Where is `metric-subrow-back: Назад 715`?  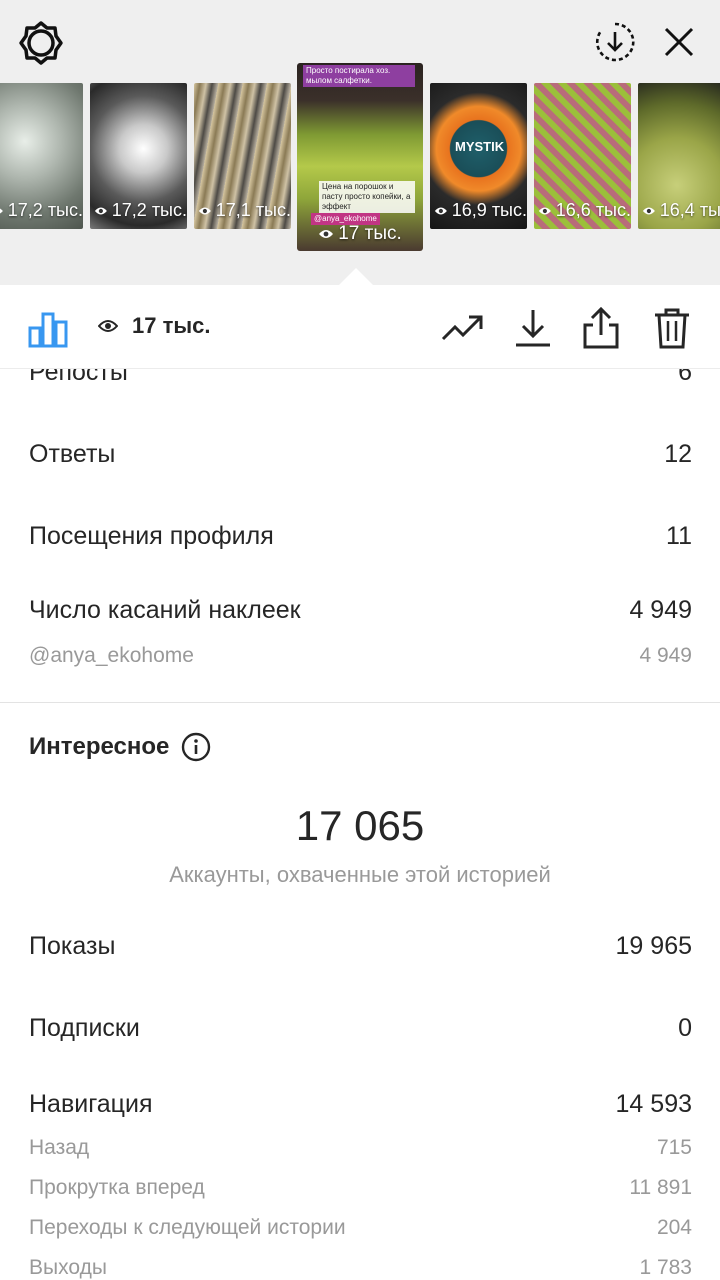
metric-subrow-back: Назад 715 is located at coordinates (360, 1148).